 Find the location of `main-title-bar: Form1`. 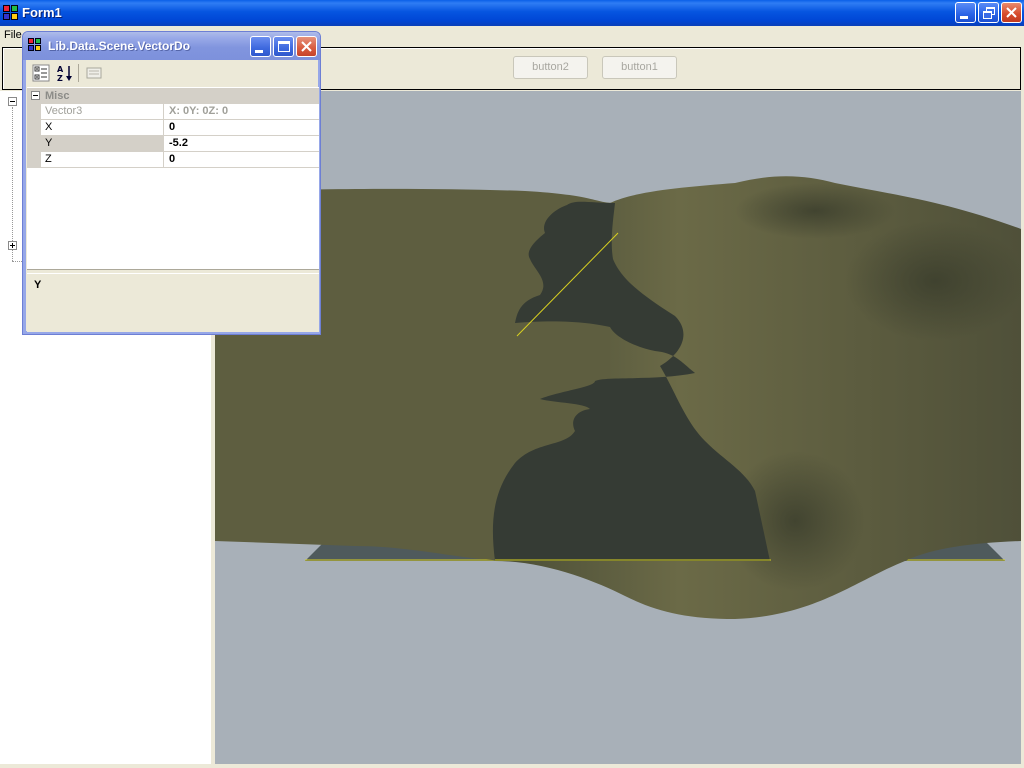

main-title-bar: Form1 is located at coordinates (512, 13).